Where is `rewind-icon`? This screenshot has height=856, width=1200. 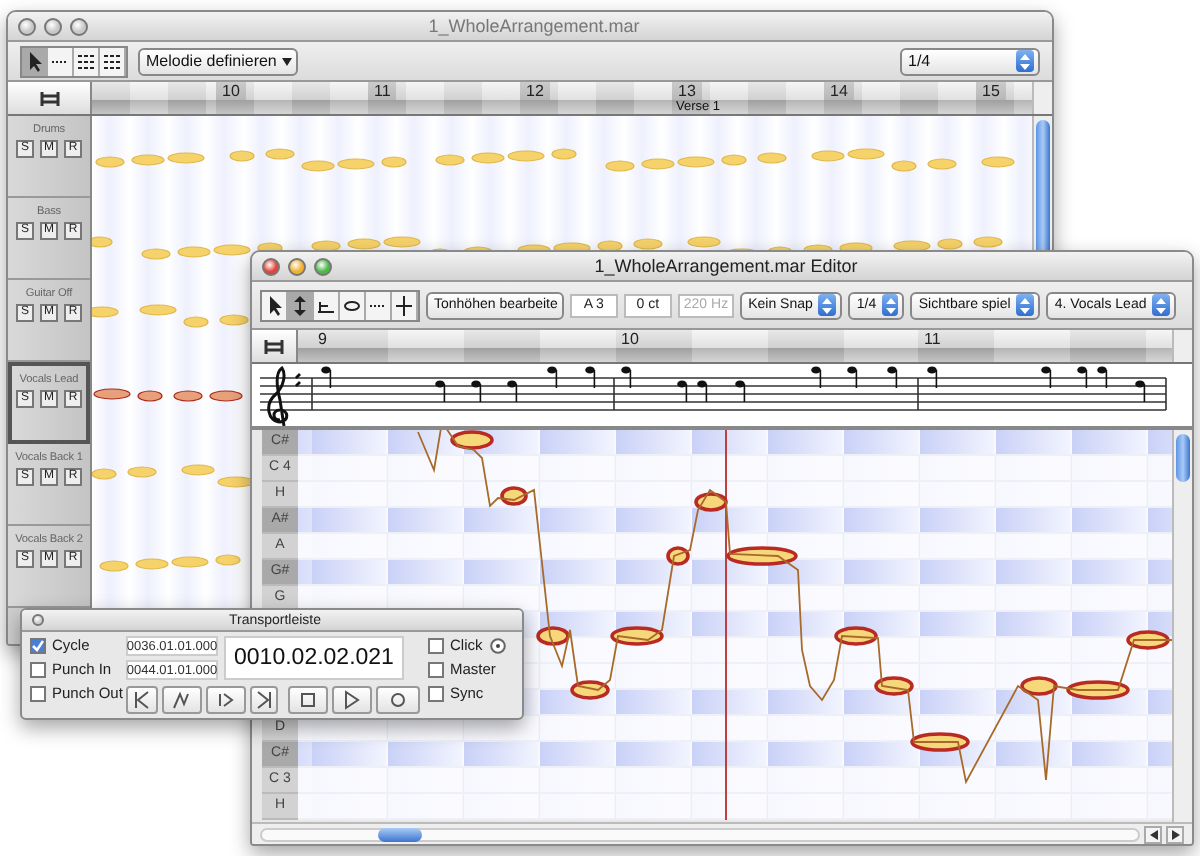 rewind-icon is located at coordinates (182, 700).